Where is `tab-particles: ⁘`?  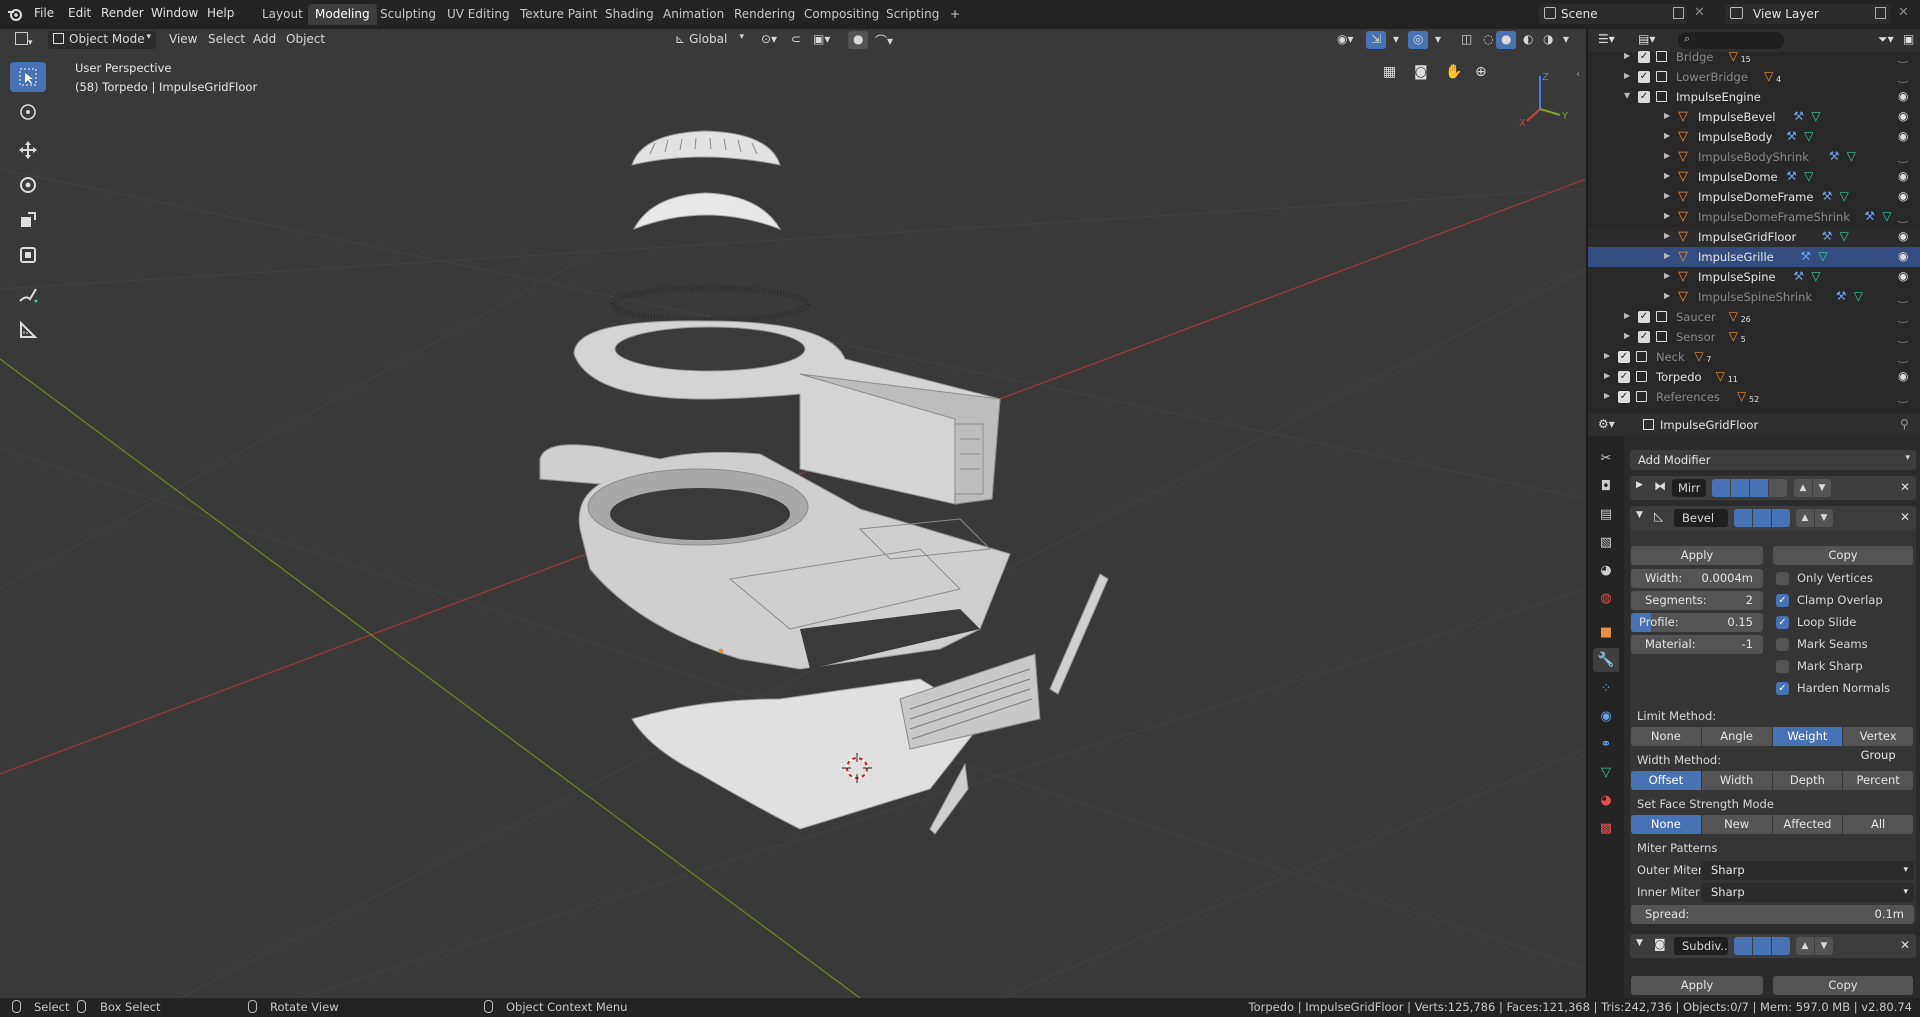
tab-particles: ⁘ is located at coordinates (1606, 688).